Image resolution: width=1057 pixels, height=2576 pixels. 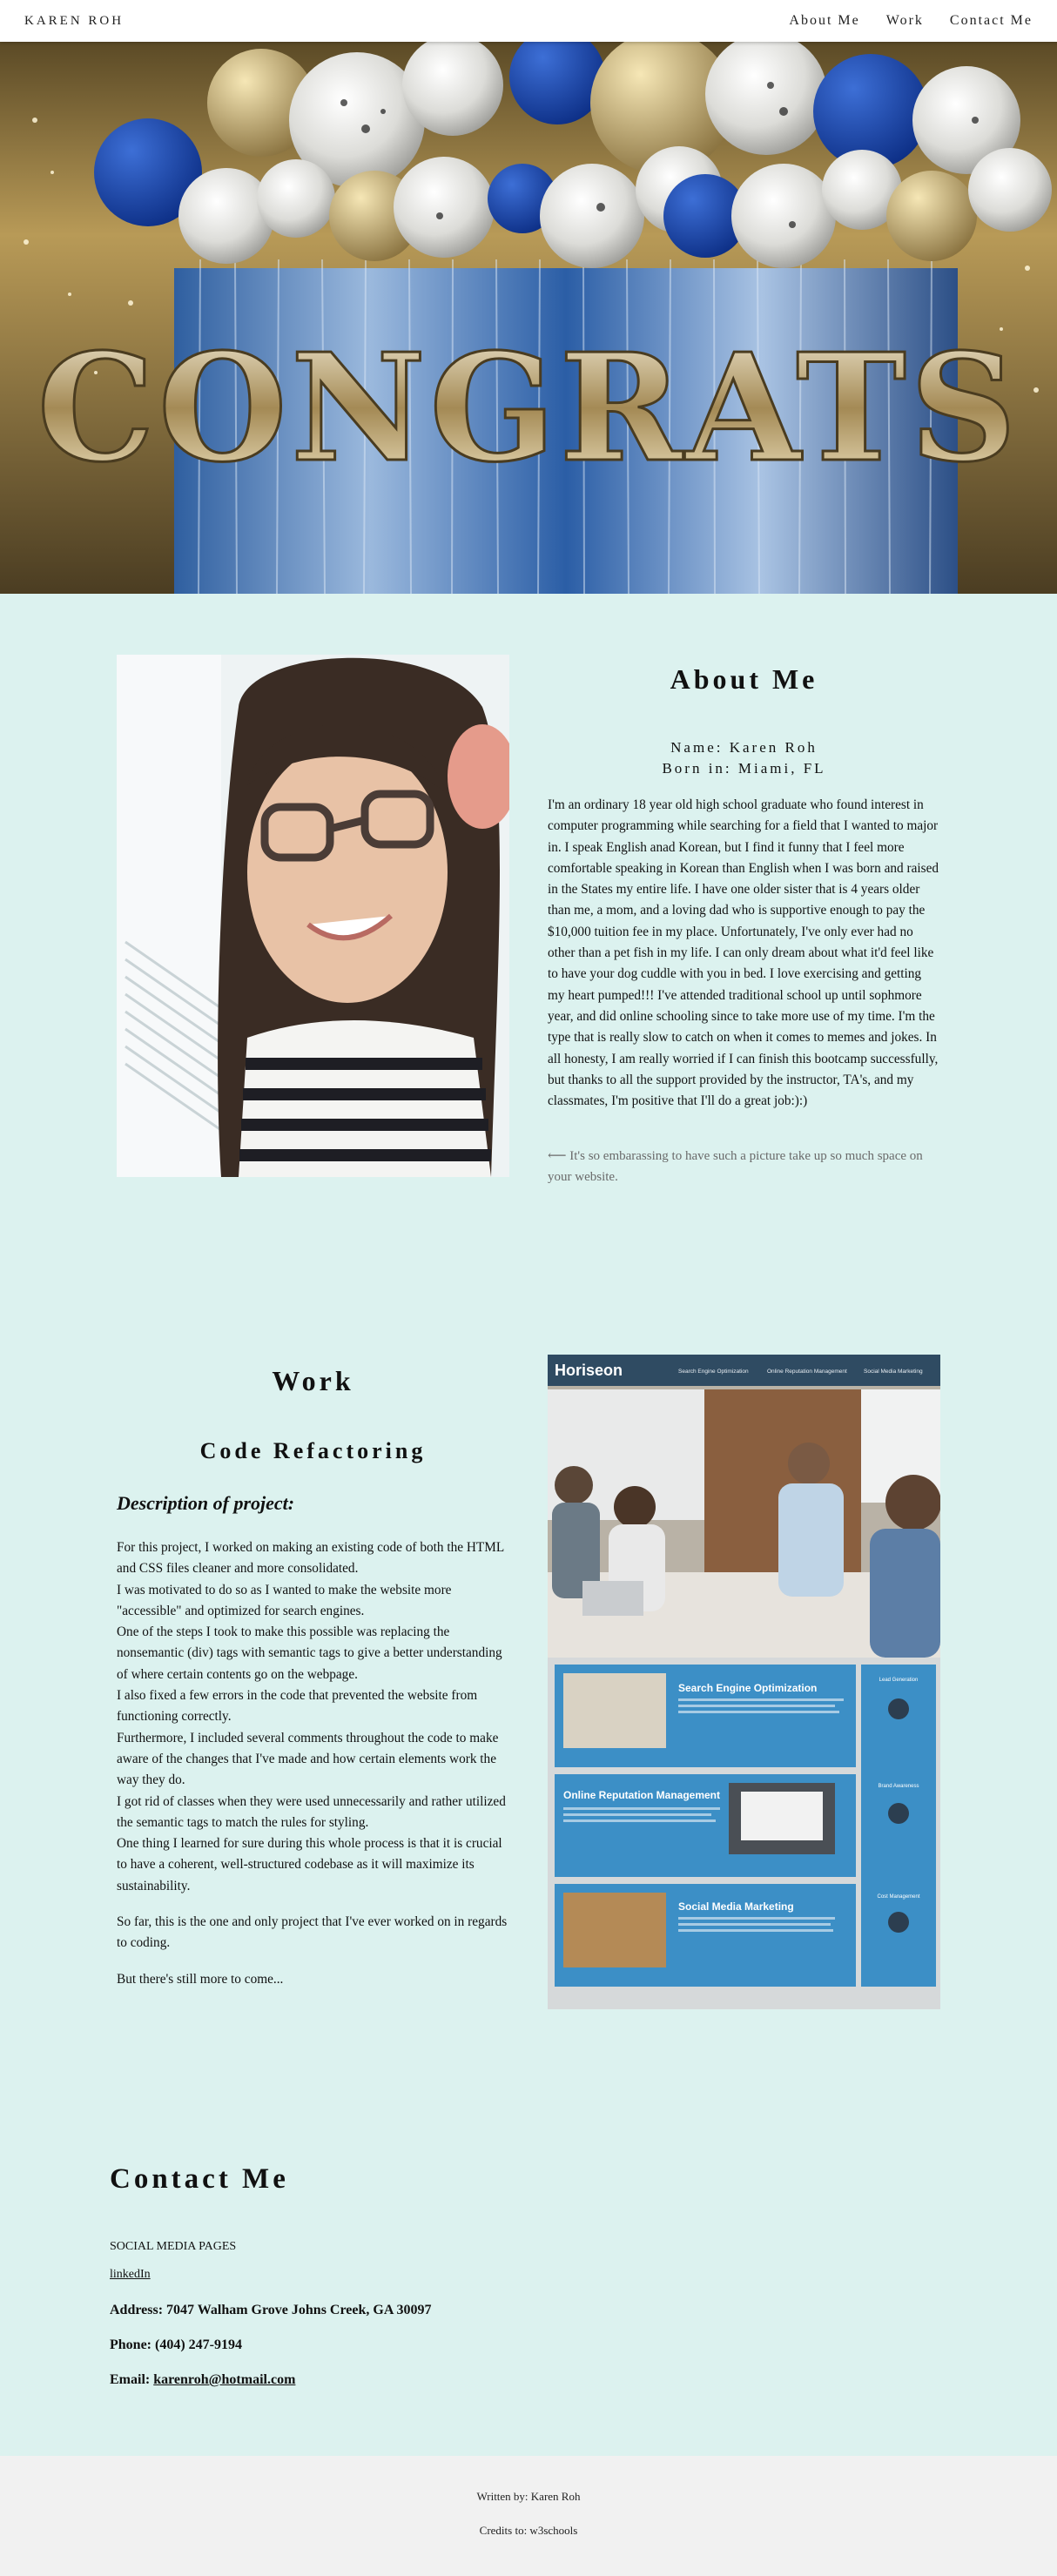 I want to click on nav-links: About Me Work Contact Me, so click(x=911, y=21).